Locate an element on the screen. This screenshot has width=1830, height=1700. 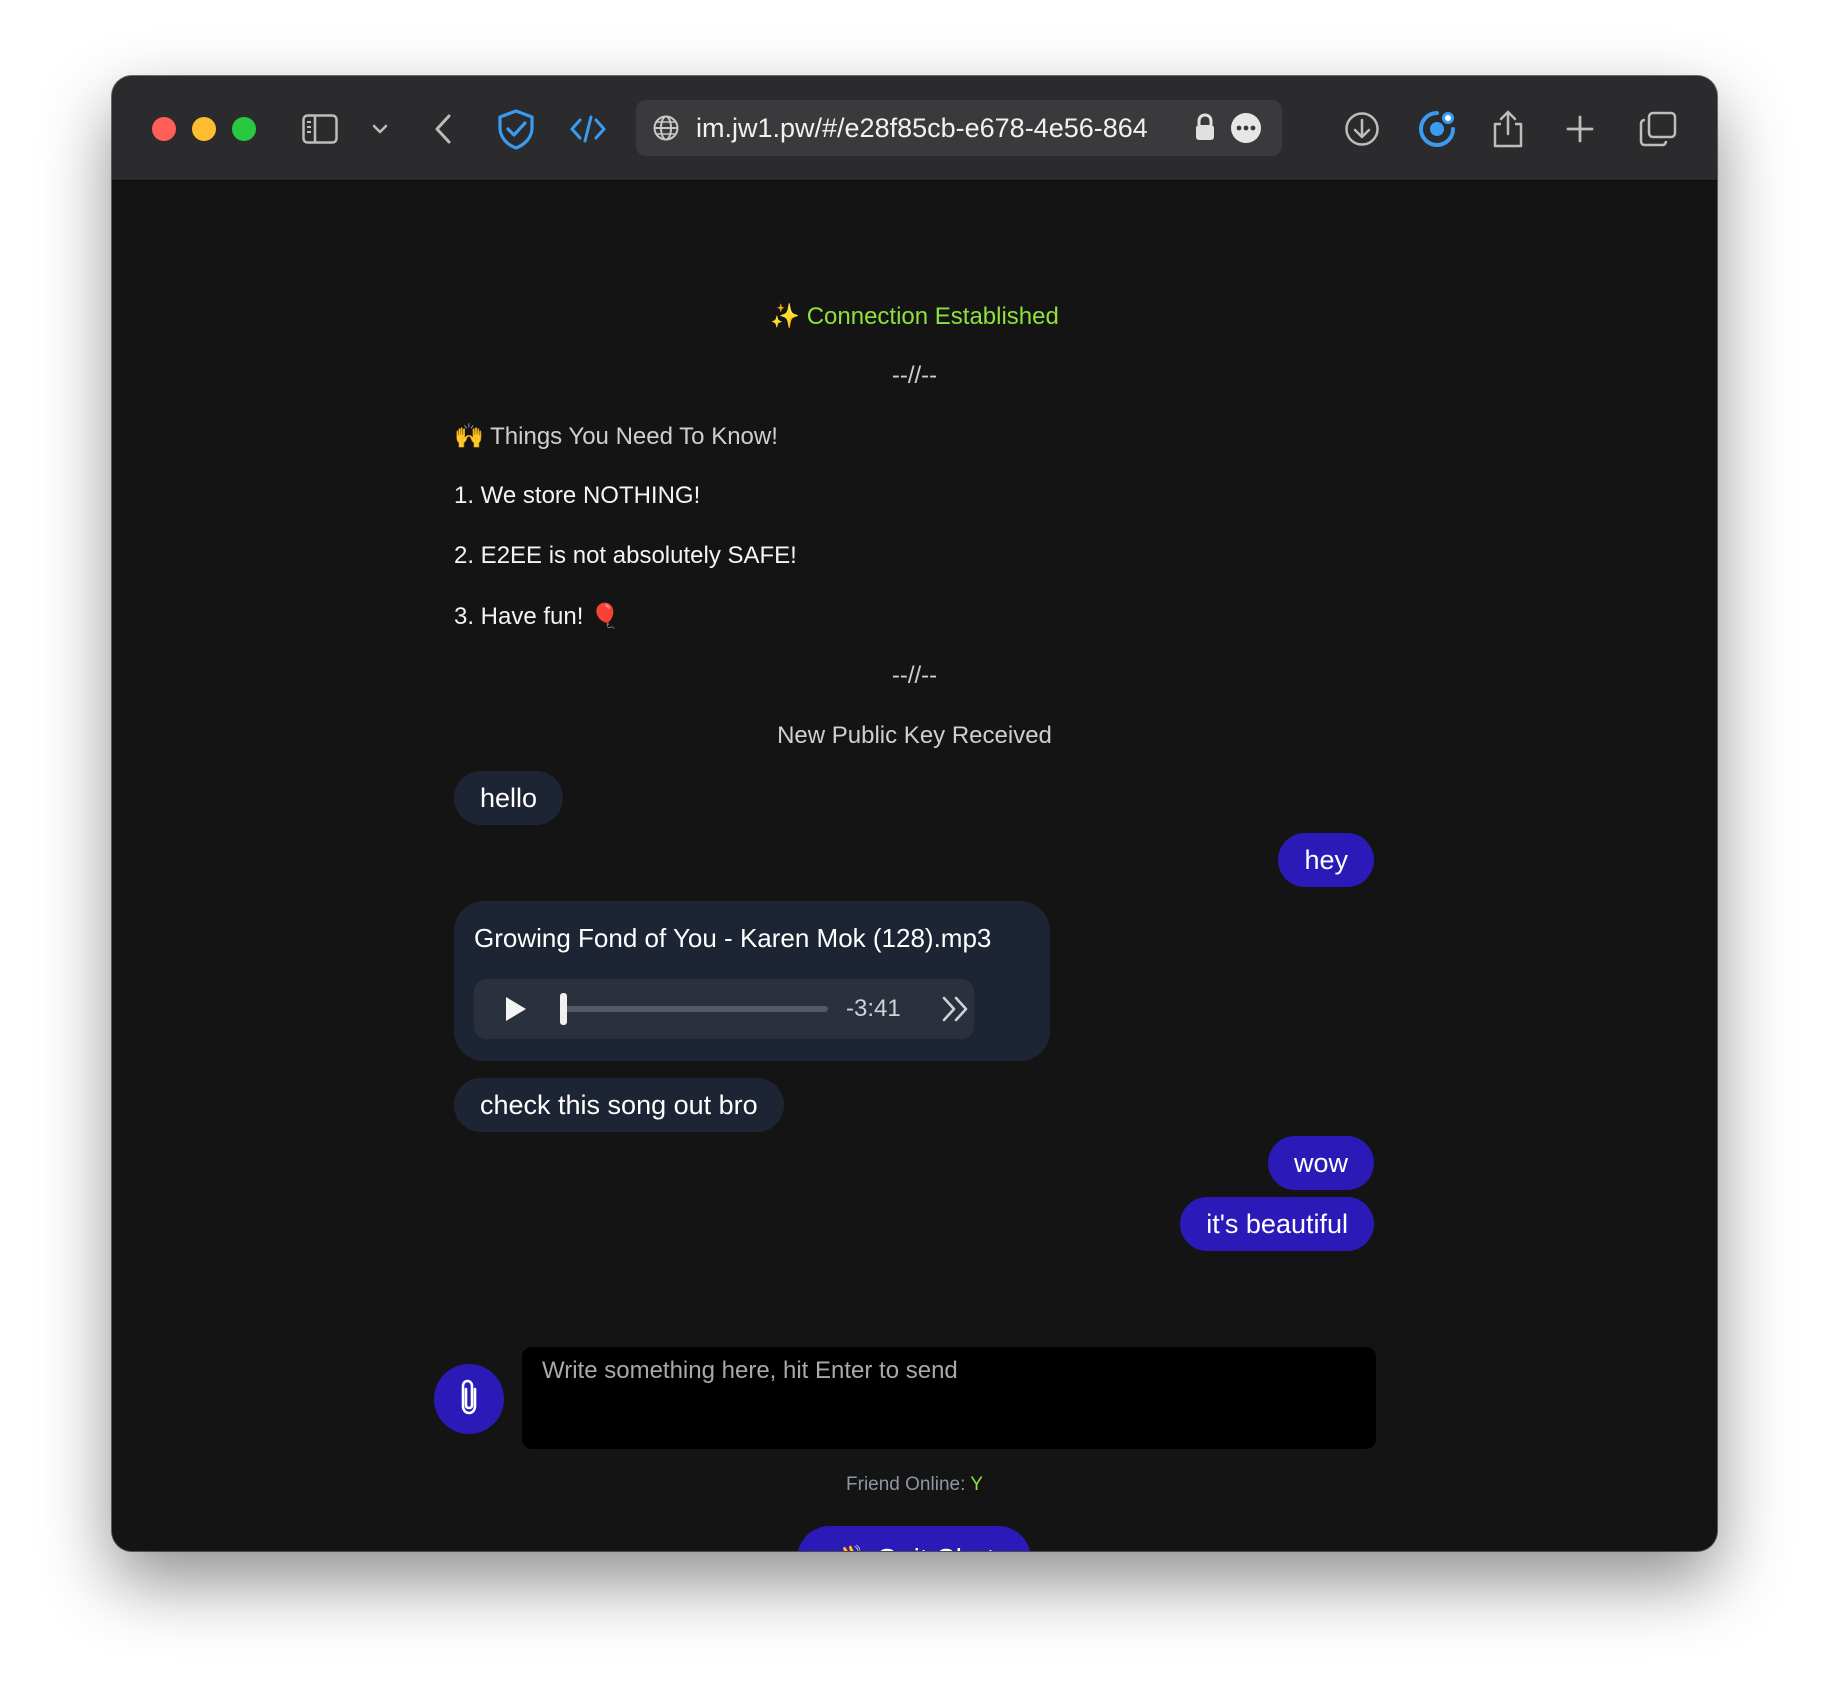
attach-file-button is located at coordinates (469, 1399).